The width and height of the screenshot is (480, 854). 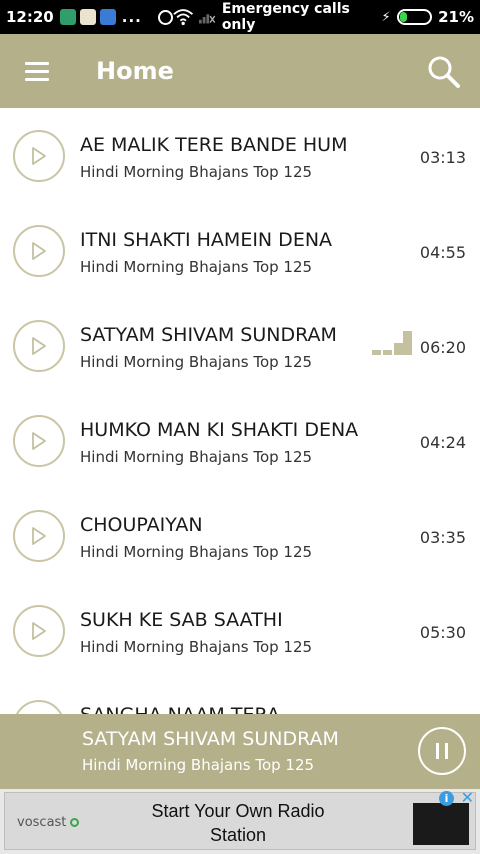 I want to click on now-playing-title: SATYAM SHIVAM SUNDRAM, so click(x=210, y=739).